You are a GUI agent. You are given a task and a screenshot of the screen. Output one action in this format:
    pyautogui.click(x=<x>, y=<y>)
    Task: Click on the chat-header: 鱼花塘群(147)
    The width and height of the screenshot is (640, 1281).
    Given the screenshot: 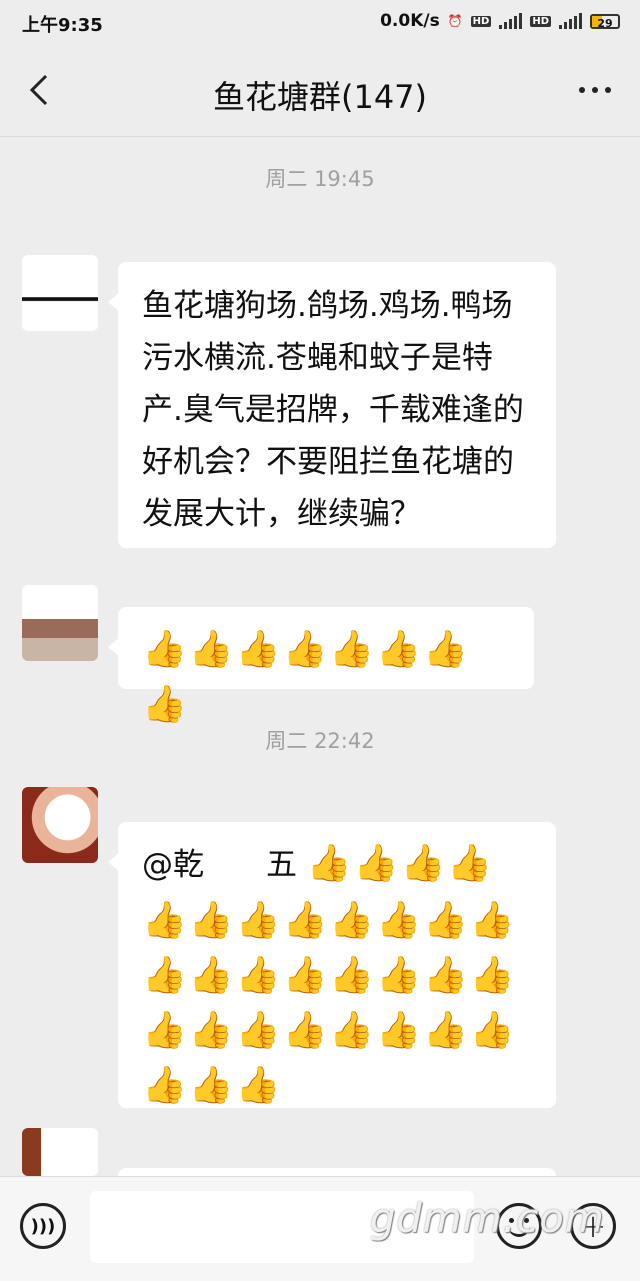 What is the action you would take?
    pyautogui.click(x=320, y=90)
    